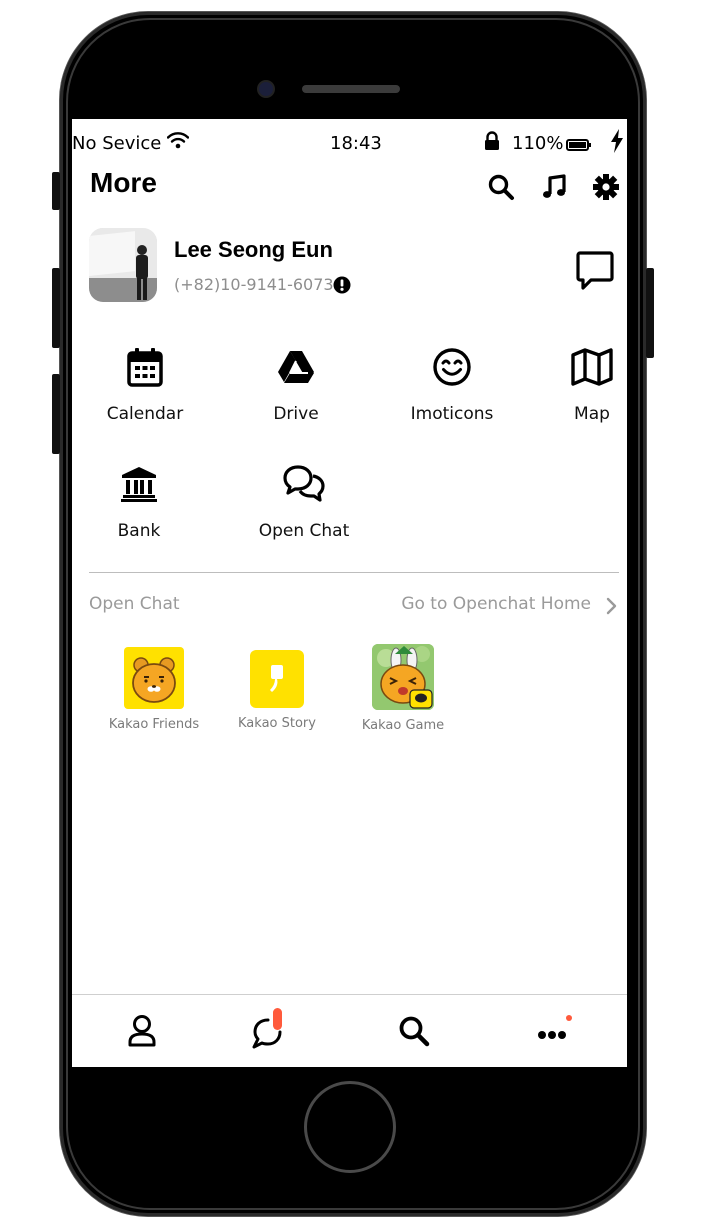 This screenshot has height=1231, width=706. Describe the element at coordinates (350, 1127) in the screenshot. I see `home-button` at that location.